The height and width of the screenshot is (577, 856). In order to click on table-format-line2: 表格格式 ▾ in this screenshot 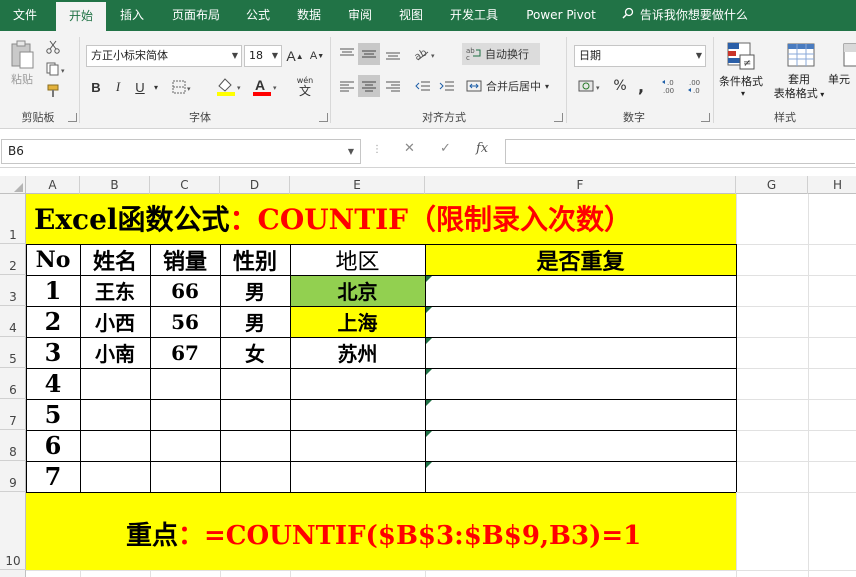, I will do `click(799, 94)`.